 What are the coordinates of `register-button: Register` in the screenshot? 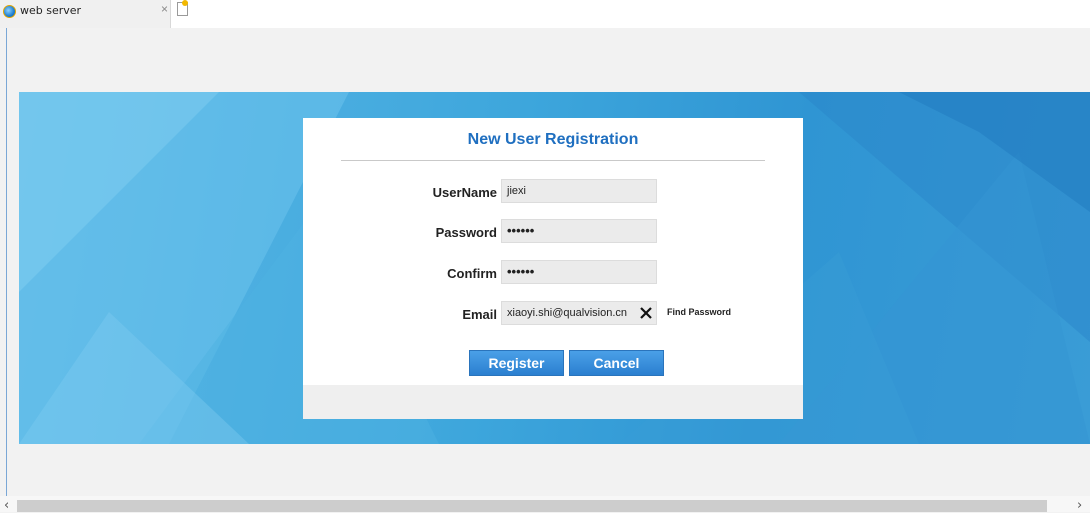 It's located at (516, 363).